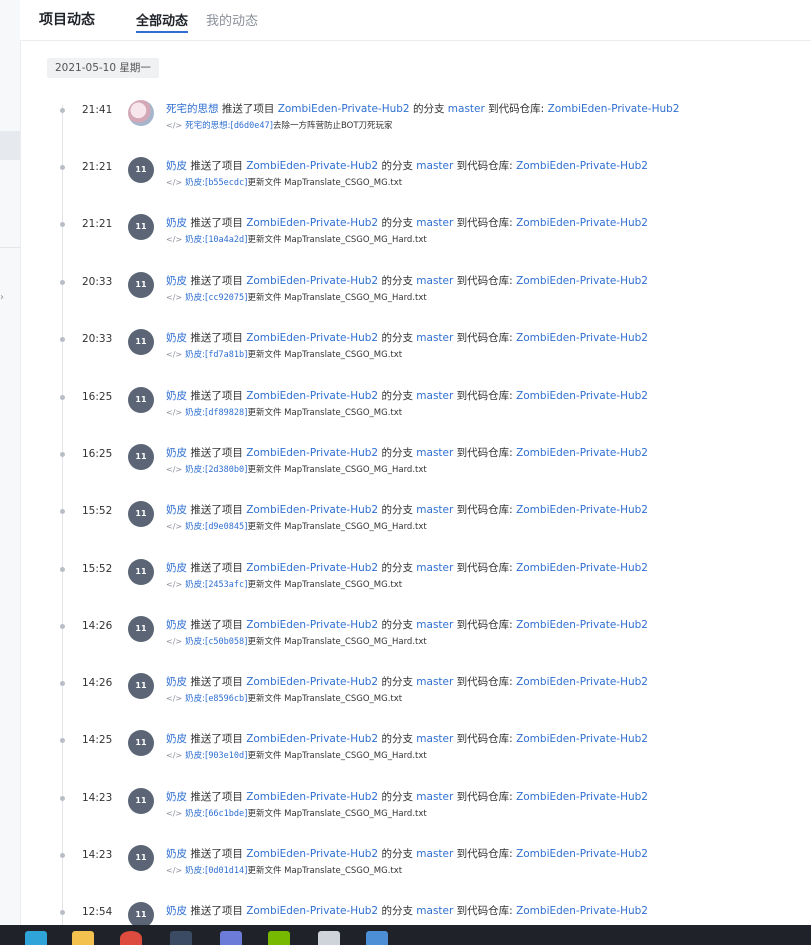 The height and width of the screenshot is (945, 811). I want to click on user-avatar, so click(141, 113).